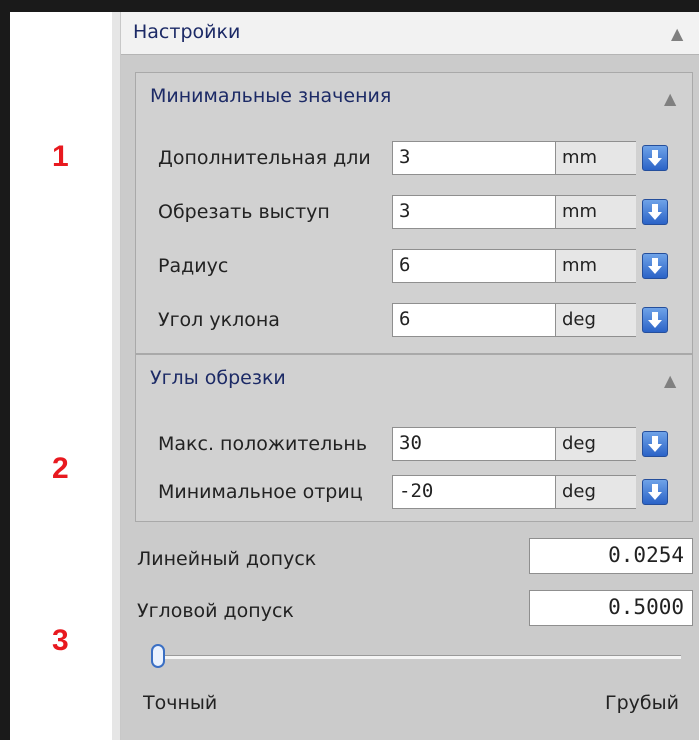  I want to click on row-label-trim-protrusion: Обрезать выступ, so click(244, 212).